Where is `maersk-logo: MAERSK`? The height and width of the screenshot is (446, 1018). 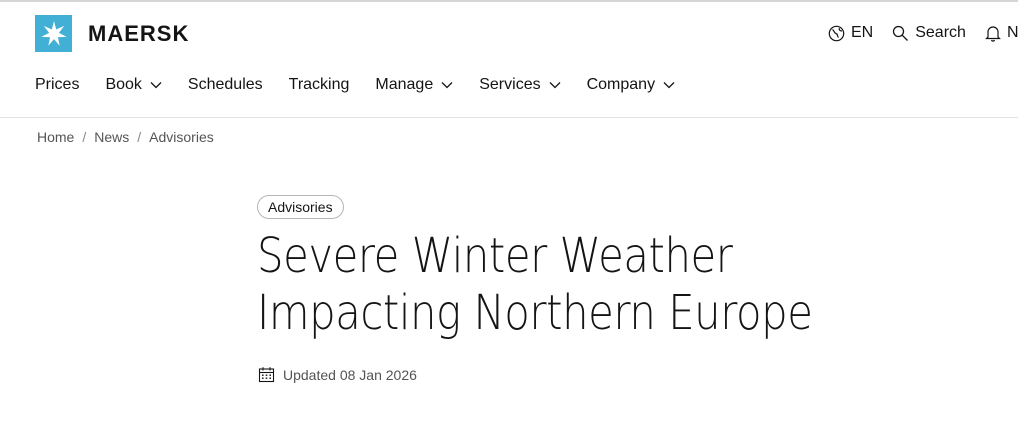 maersk-logo: MAERSK is located at coordinates (112, 33).